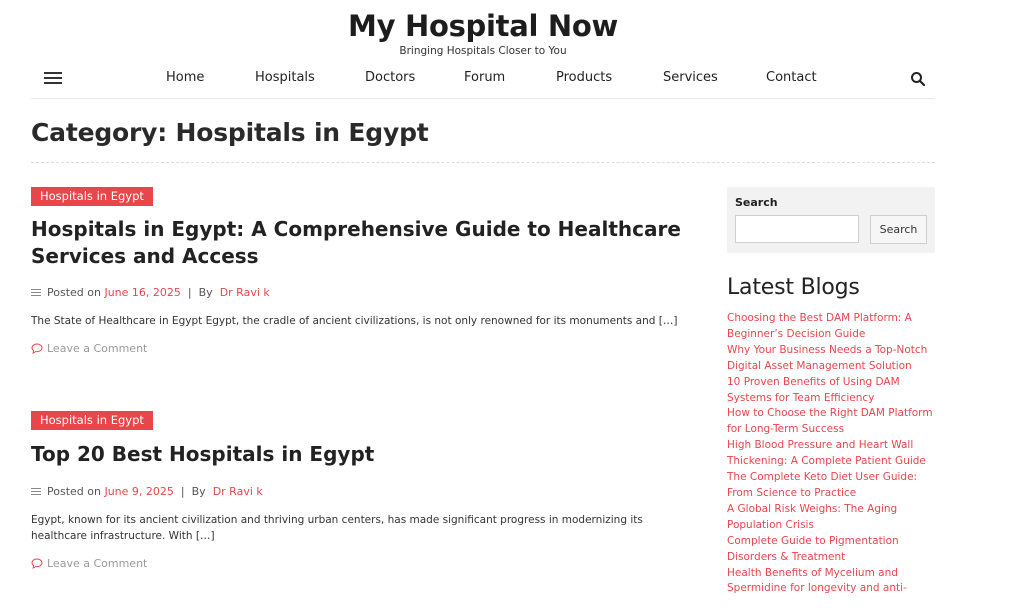 This screenshot has width=1024, height=616. Describe the element at coordinates (584, 77) in the screenshot. I see `nav-item-products: Products` at that location.